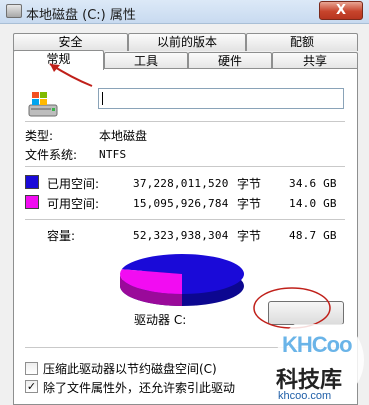 The width and height of the screenshot is (369, 405). Describe the element at coordinates (73, 204) in the screenshot. I see `free-space-label: 可用空间:` at that location.